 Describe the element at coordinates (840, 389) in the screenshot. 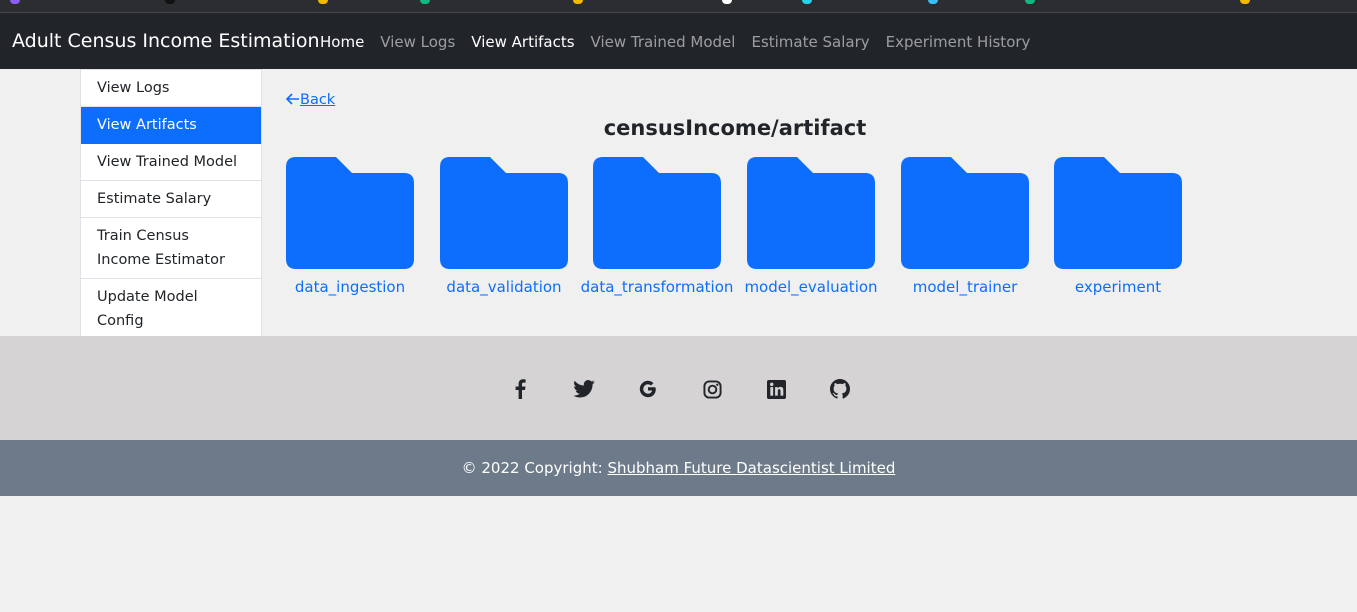

I see `github-icon` at that location.